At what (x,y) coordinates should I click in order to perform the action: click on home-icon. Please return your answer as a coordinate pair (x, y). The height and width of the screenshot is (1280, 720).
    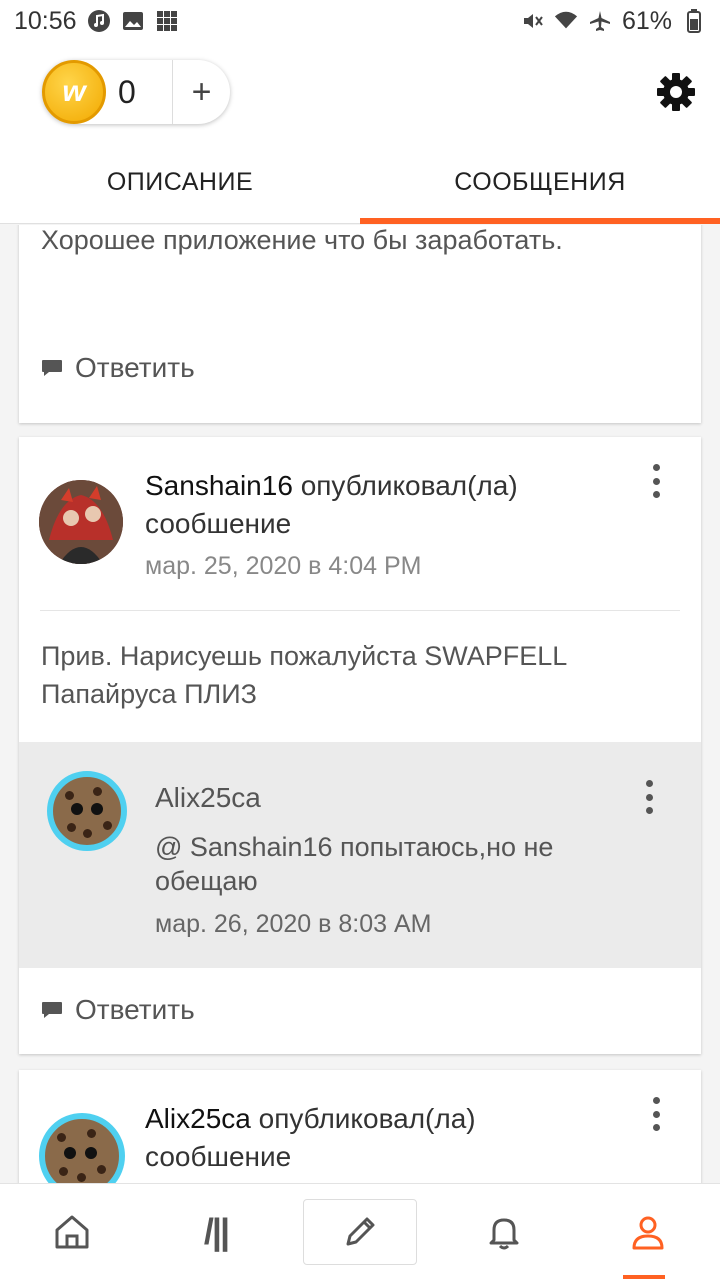
    Looking at the image, I should click on (72, 1232).